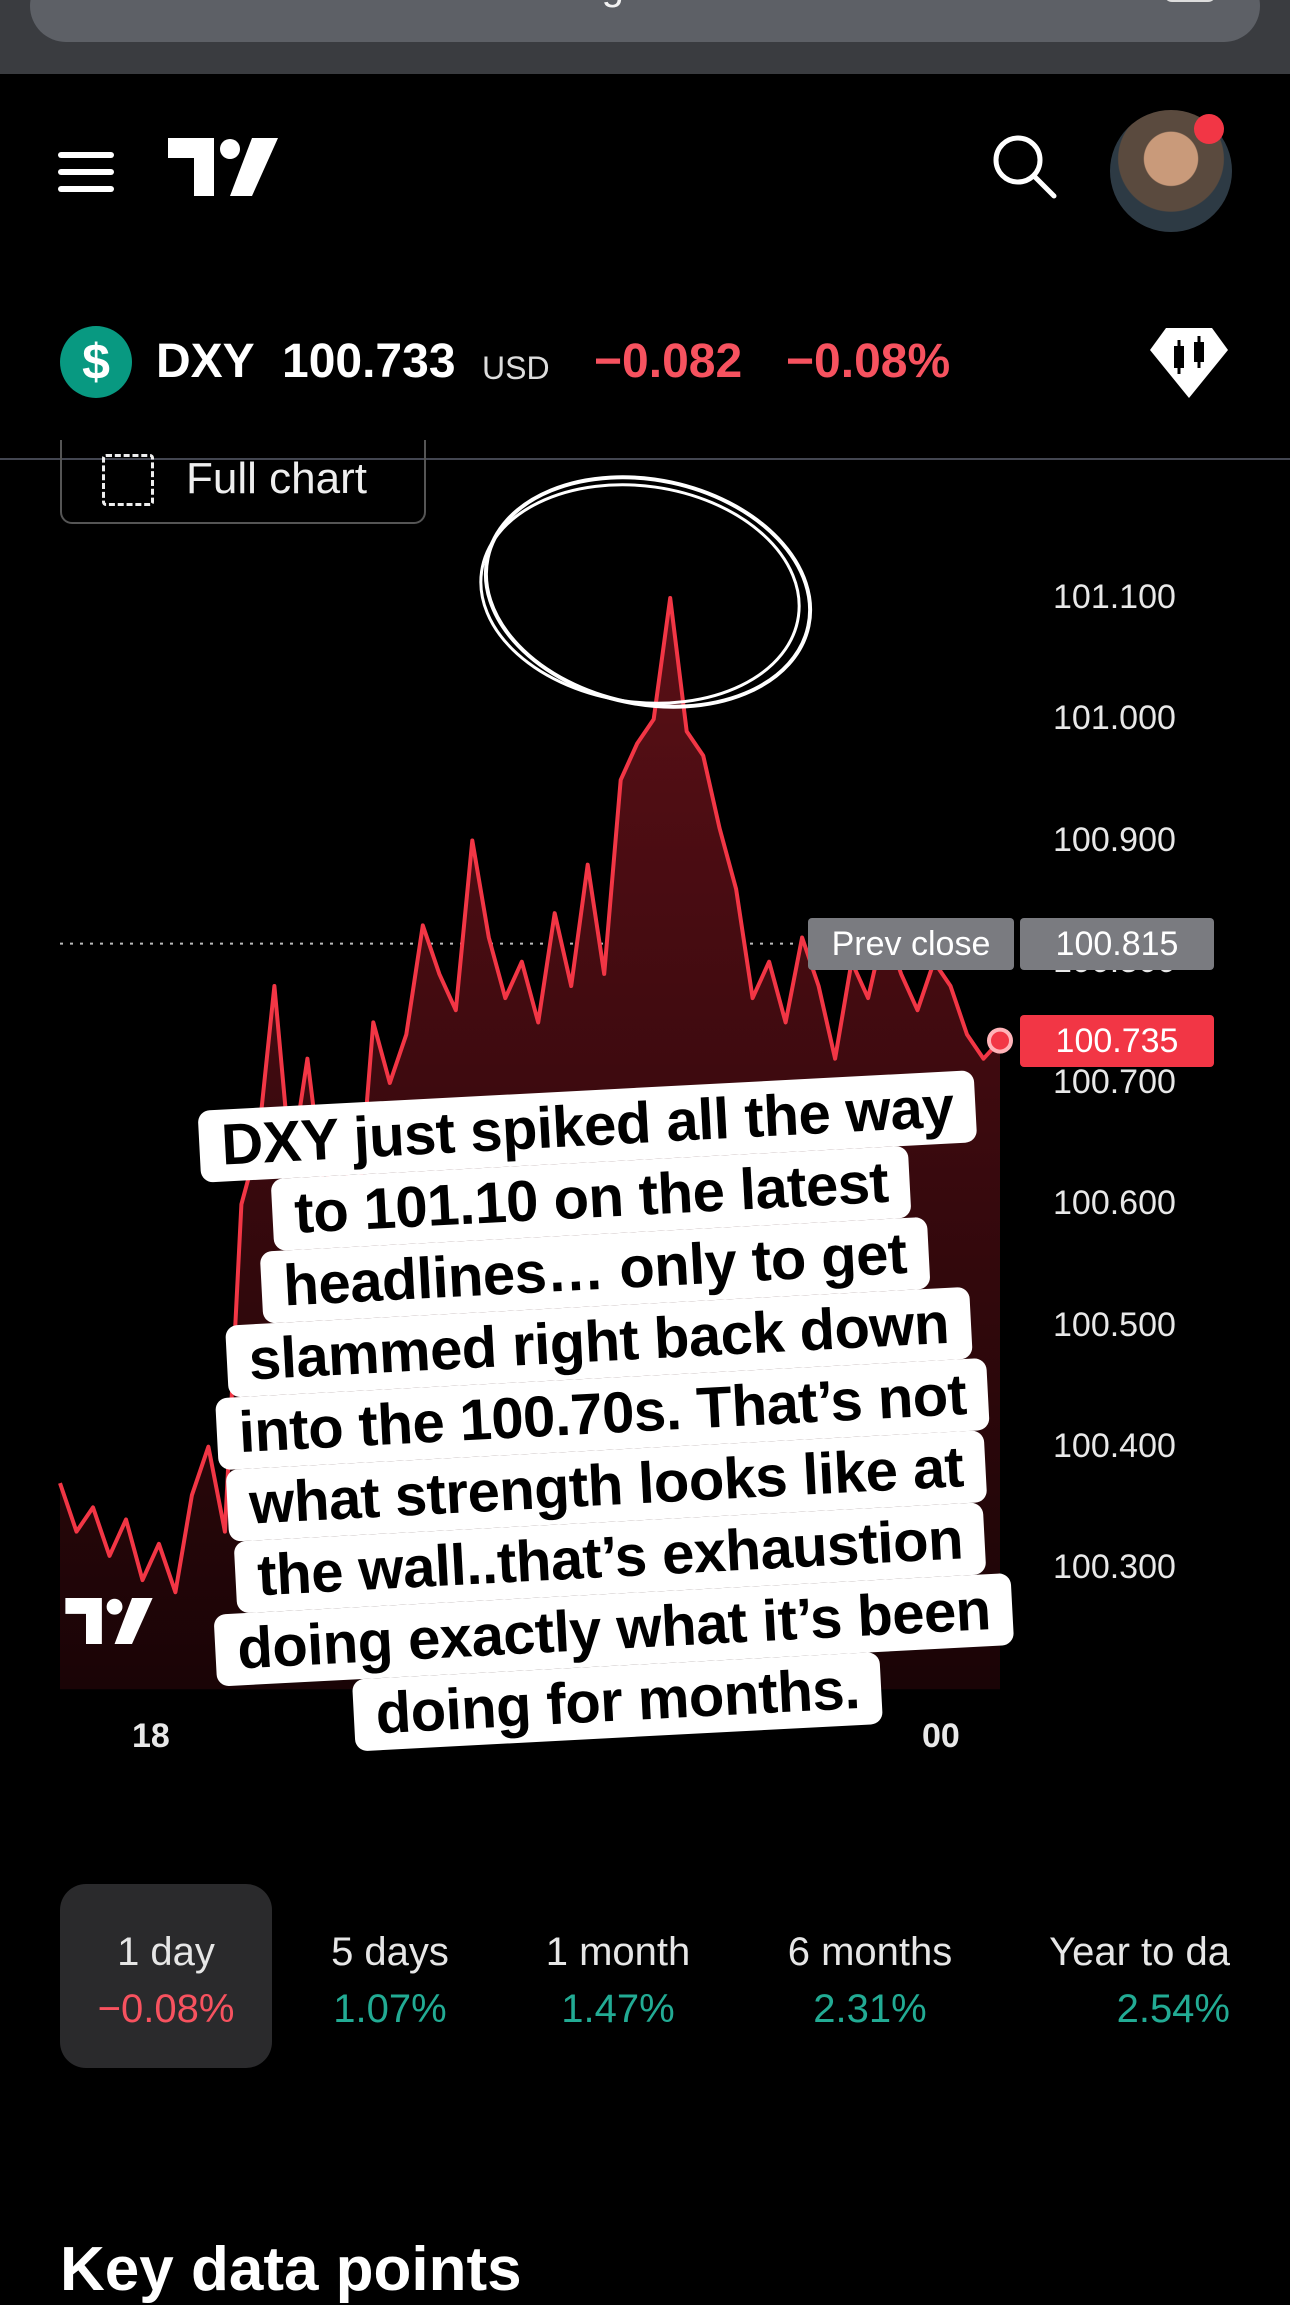  What do you see at coordinates (1114, 1324) in the screenshot?
I see `y-axis-tick-label: 100.500` at bounding box center [1114, 1324].